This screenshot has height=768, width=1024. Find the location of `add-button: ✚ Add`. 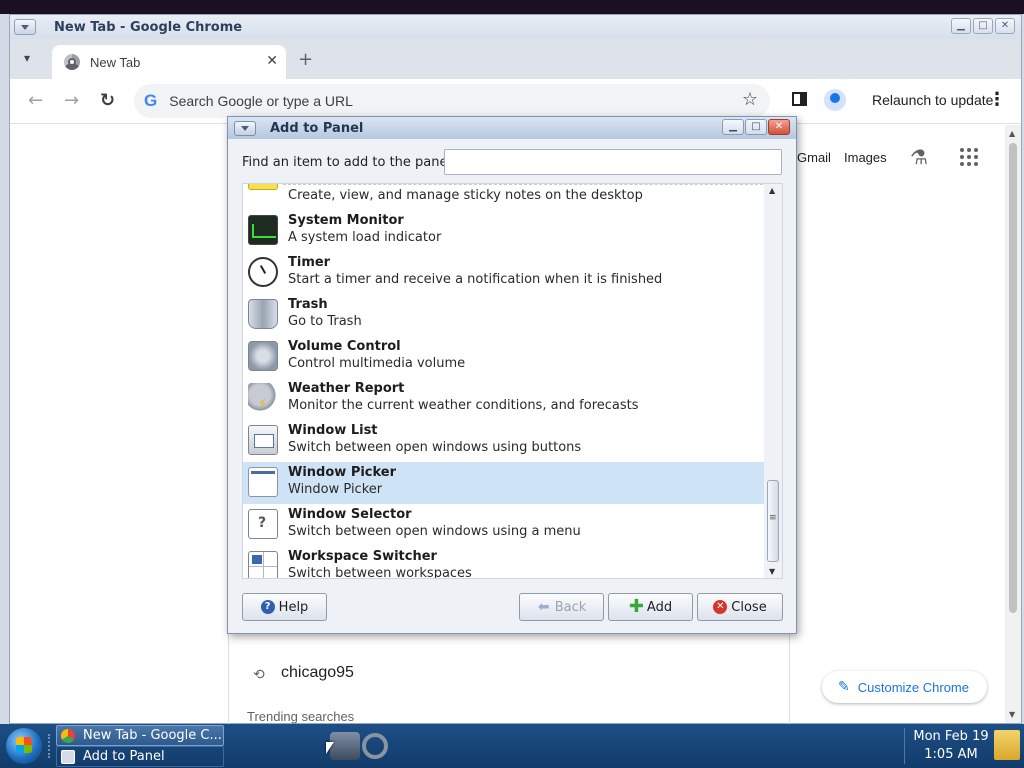

add-button: ✚ Add is located at coordinates (650, 607).